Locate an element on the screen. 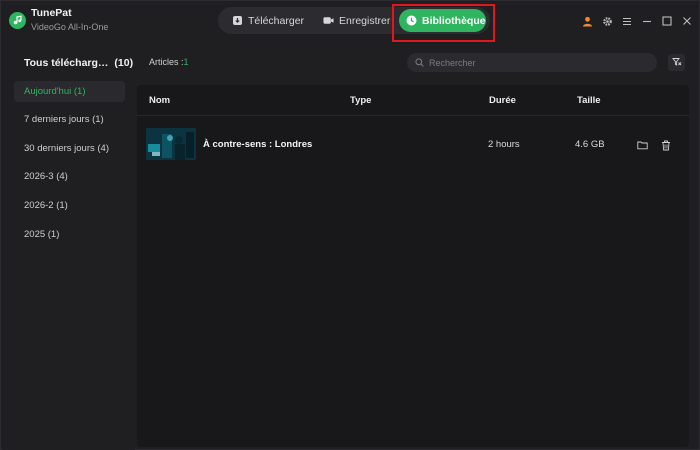 The height and width of the screenshot is (450, 700). video-size: 4.6 GB is located at coordinates (590, 144).